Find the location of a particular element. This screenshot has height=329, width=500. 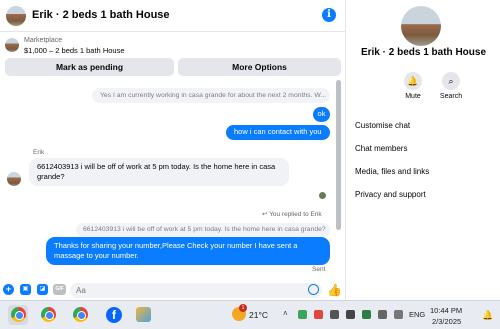

like-icon: 👍 is located at coordinates (334, 290).